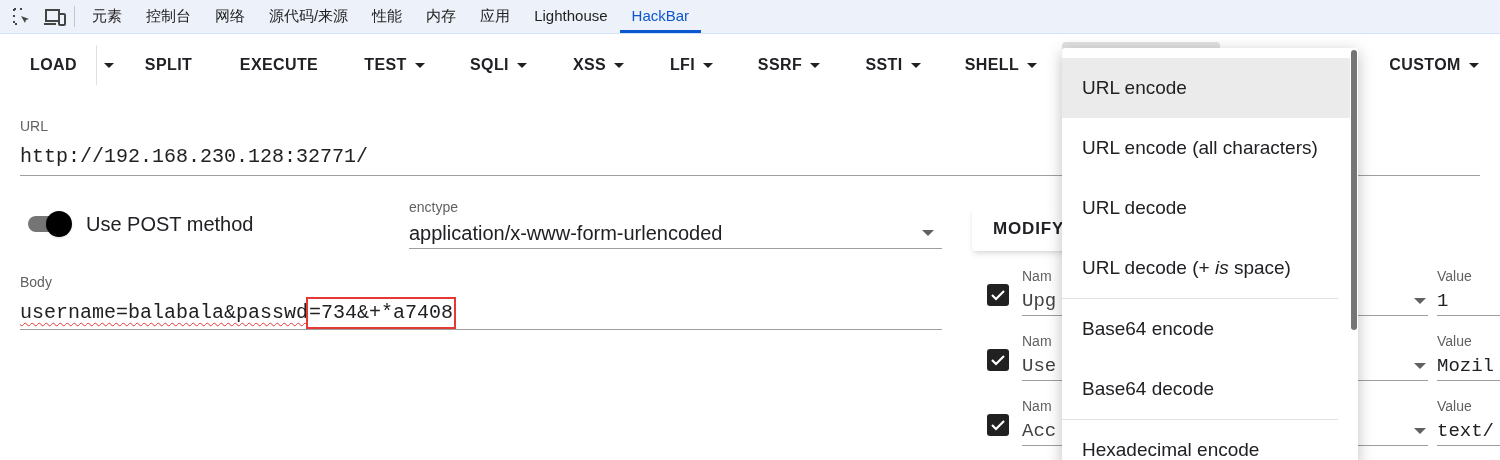 Image resolution: width=1500 pixels, height=460 pixels. What do you see at coordinates (34, 126) in the screenshot?
I see `field-label: URL` at bounding box center [34, 126].